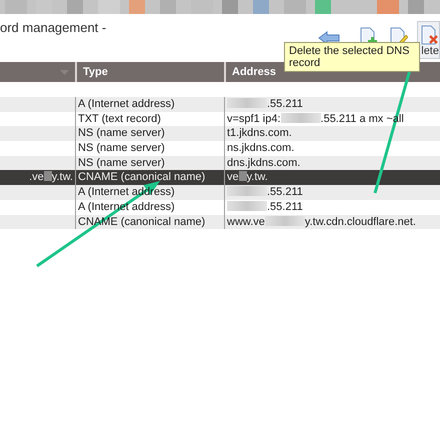 The height and width of the screenshot is (440, 440). I want to click on page-title: ord management -, so click(53, 28).